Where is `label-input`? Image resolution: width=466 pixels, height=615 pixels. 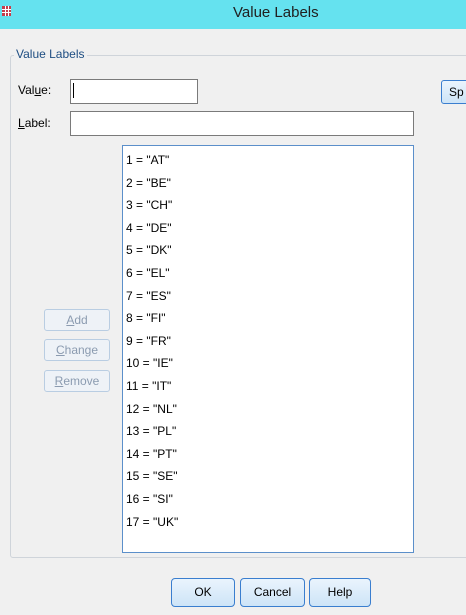 label-input is located at coordinates (242, 123).